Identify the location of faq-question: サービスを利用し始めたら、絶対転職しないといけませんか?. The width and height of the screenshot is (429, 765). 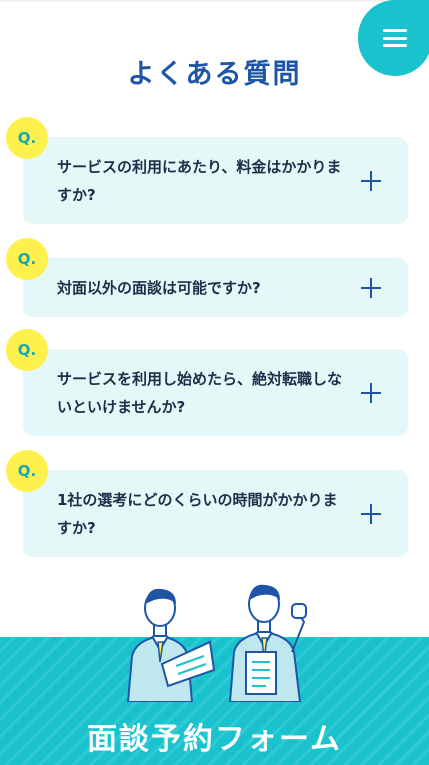
(200, 392).